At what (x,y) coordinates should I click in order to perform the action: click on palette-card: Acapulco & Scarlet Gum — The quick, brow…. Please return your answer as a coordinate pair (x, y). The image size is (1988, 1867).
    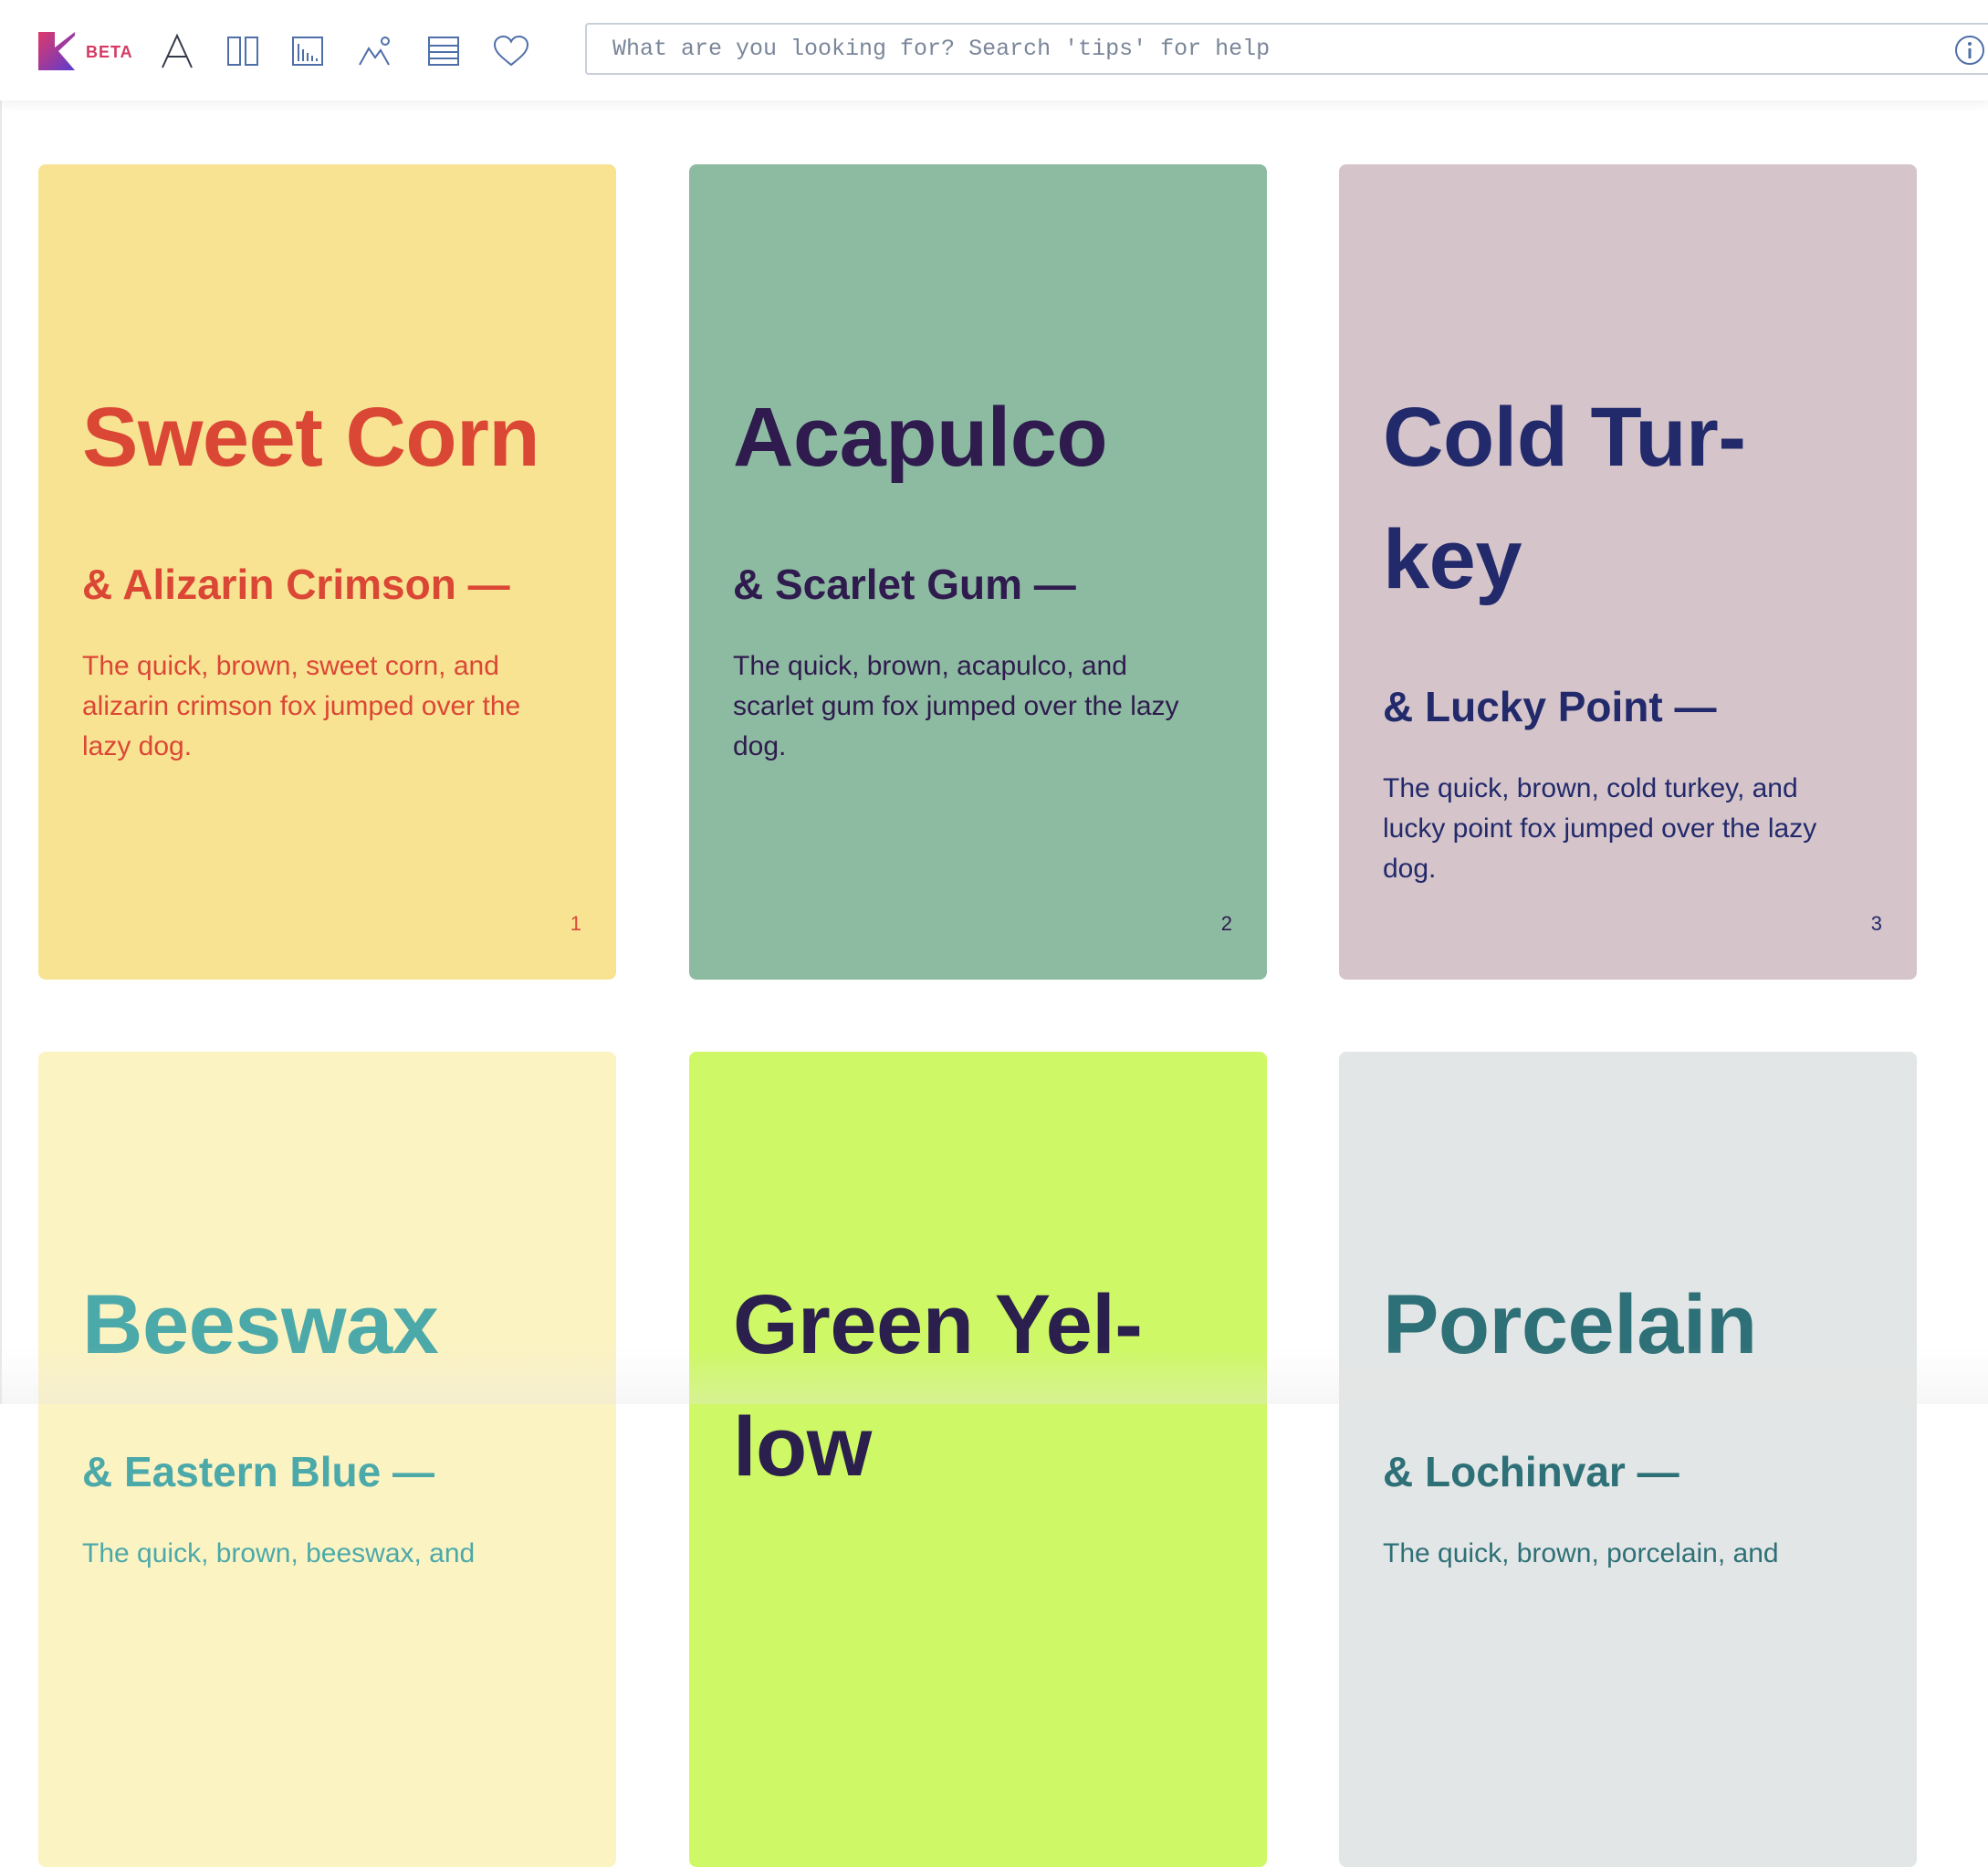
    Looking at the image, I should click on (978, 572).